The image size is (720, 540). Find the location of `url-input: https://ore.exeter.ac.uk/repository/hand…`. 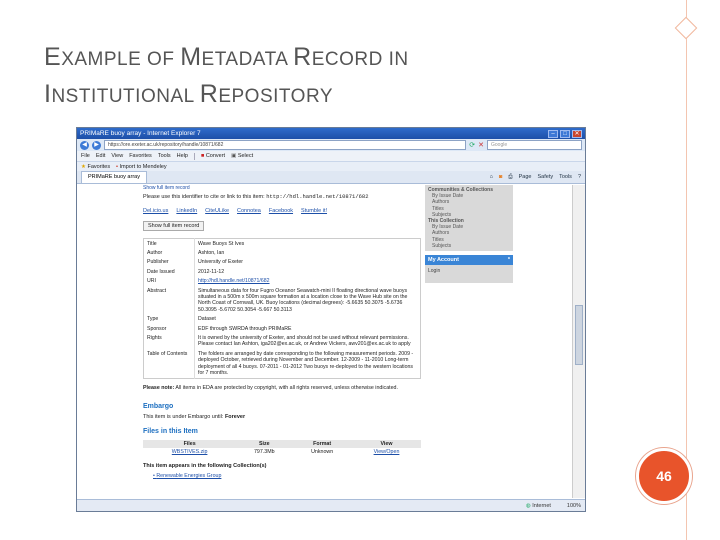

url-input: https://ore.exeter.ac.uk/repository/hand… is located at coordinates (285, 145).